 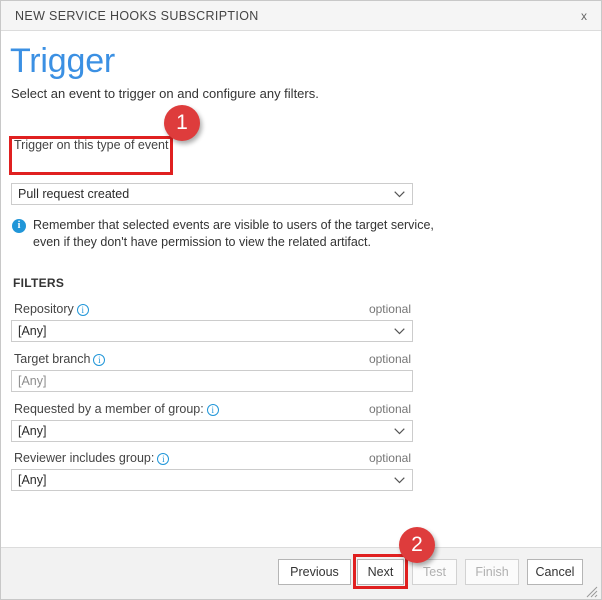 What do you see at coordinates (91, 145) in the screenshot?
I see `trigger-event-label: Trigger on this type of event` at bounding box center [91, 145].